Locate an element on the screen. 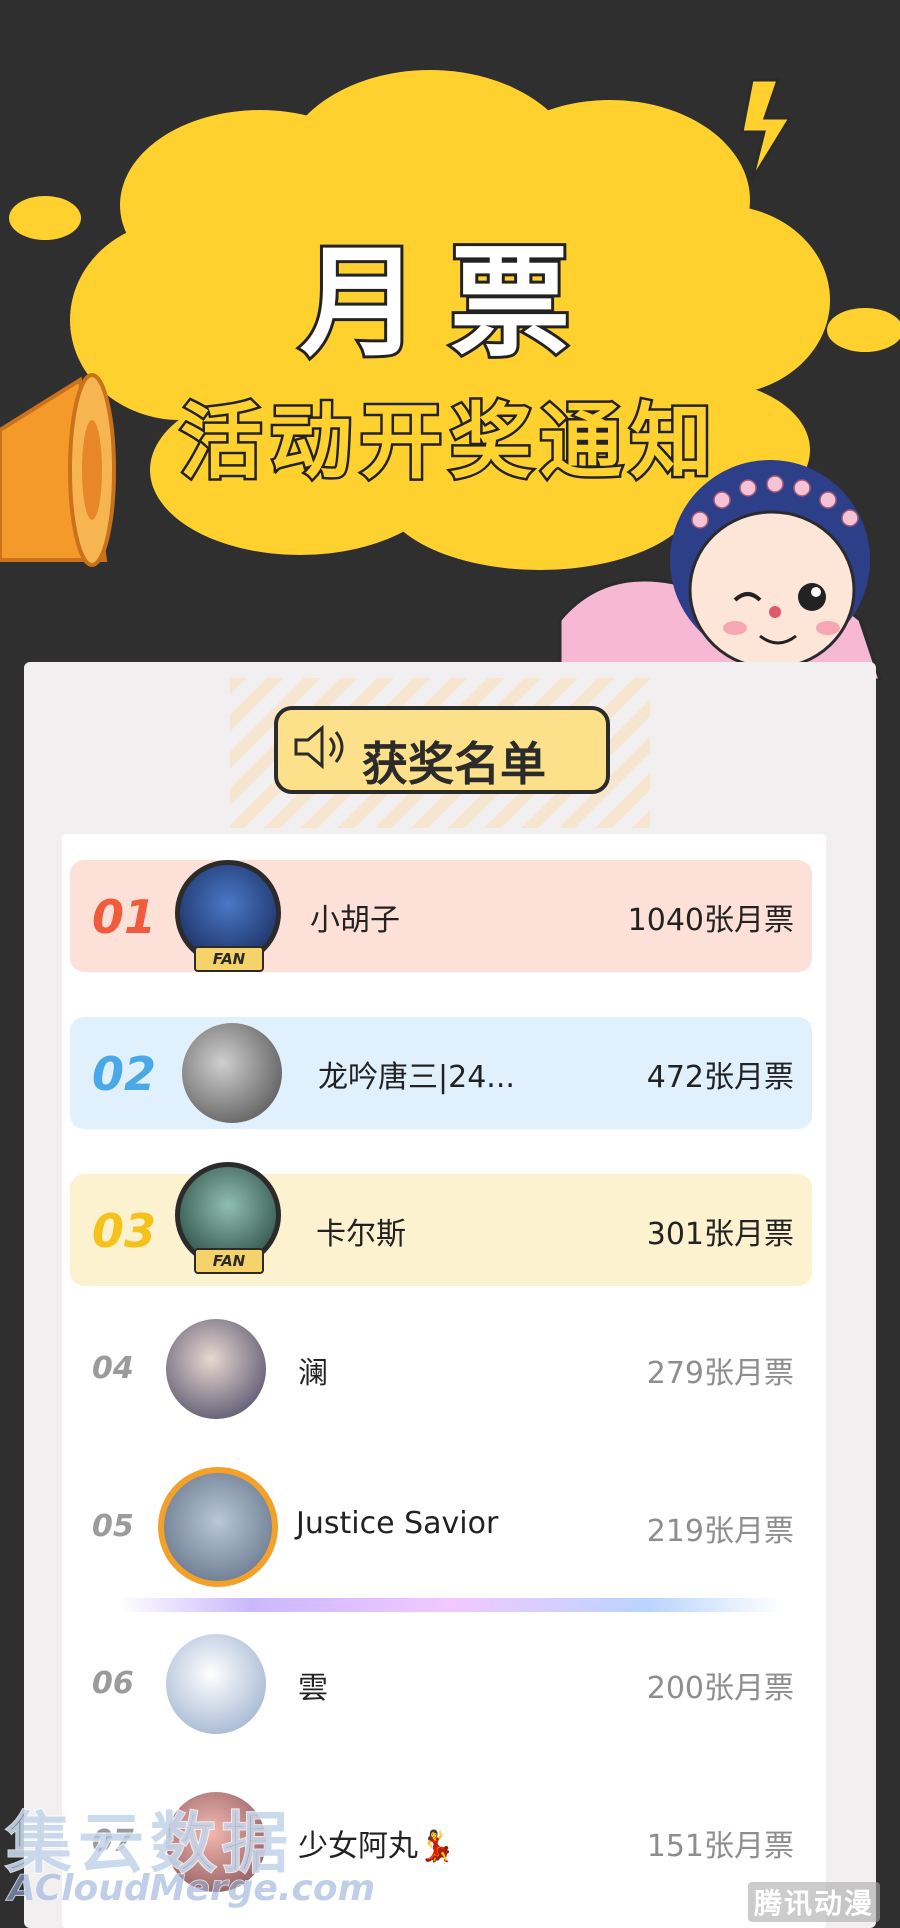 This screenshot has width=900, height=1928. rank-number: 04 is located at coordinates (113, 1368).